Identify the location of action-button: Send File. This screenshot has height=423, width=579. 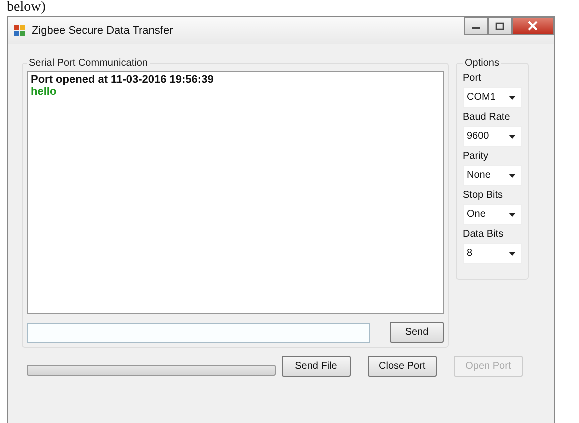
(316, 366).